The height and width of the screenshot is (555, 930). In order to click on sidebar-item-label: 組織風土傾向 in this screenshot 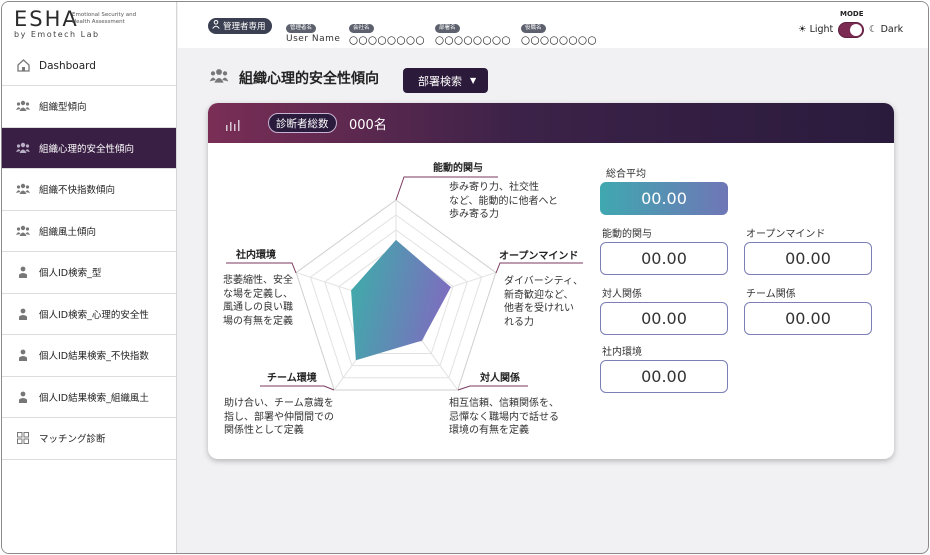, I will do `click(68, 232)`.